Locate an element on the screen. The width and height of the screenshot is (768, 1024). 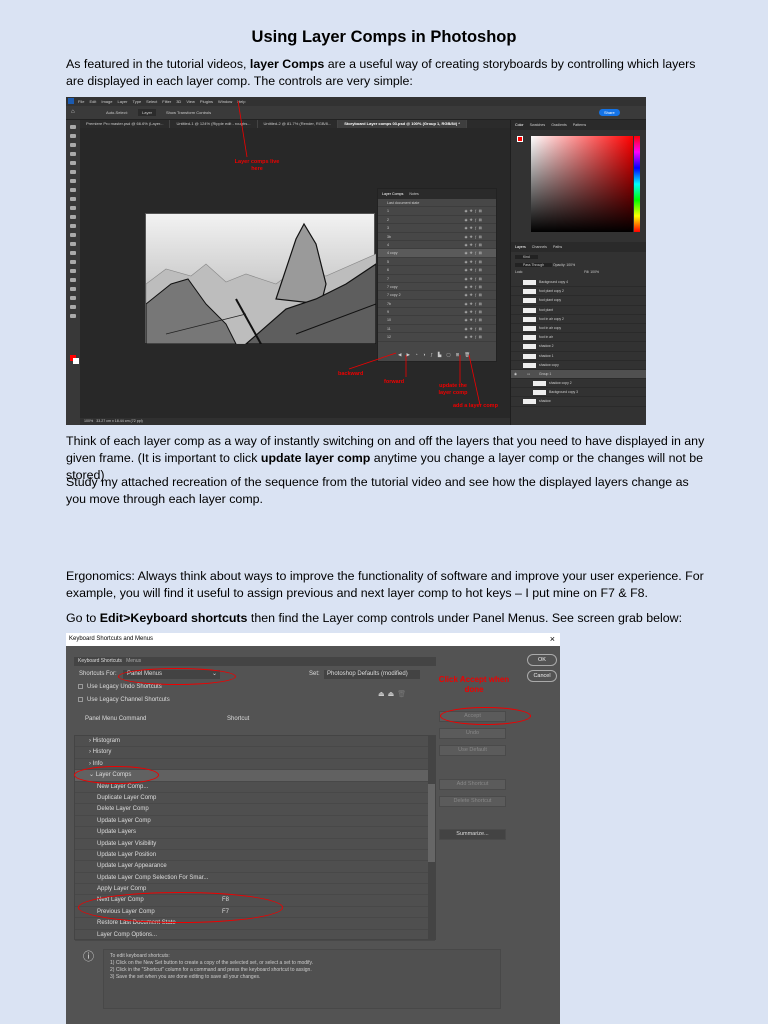
legacy-undo-checkbox: Use Legacy Undo Shortcuts is located at coordinates (120, 687).